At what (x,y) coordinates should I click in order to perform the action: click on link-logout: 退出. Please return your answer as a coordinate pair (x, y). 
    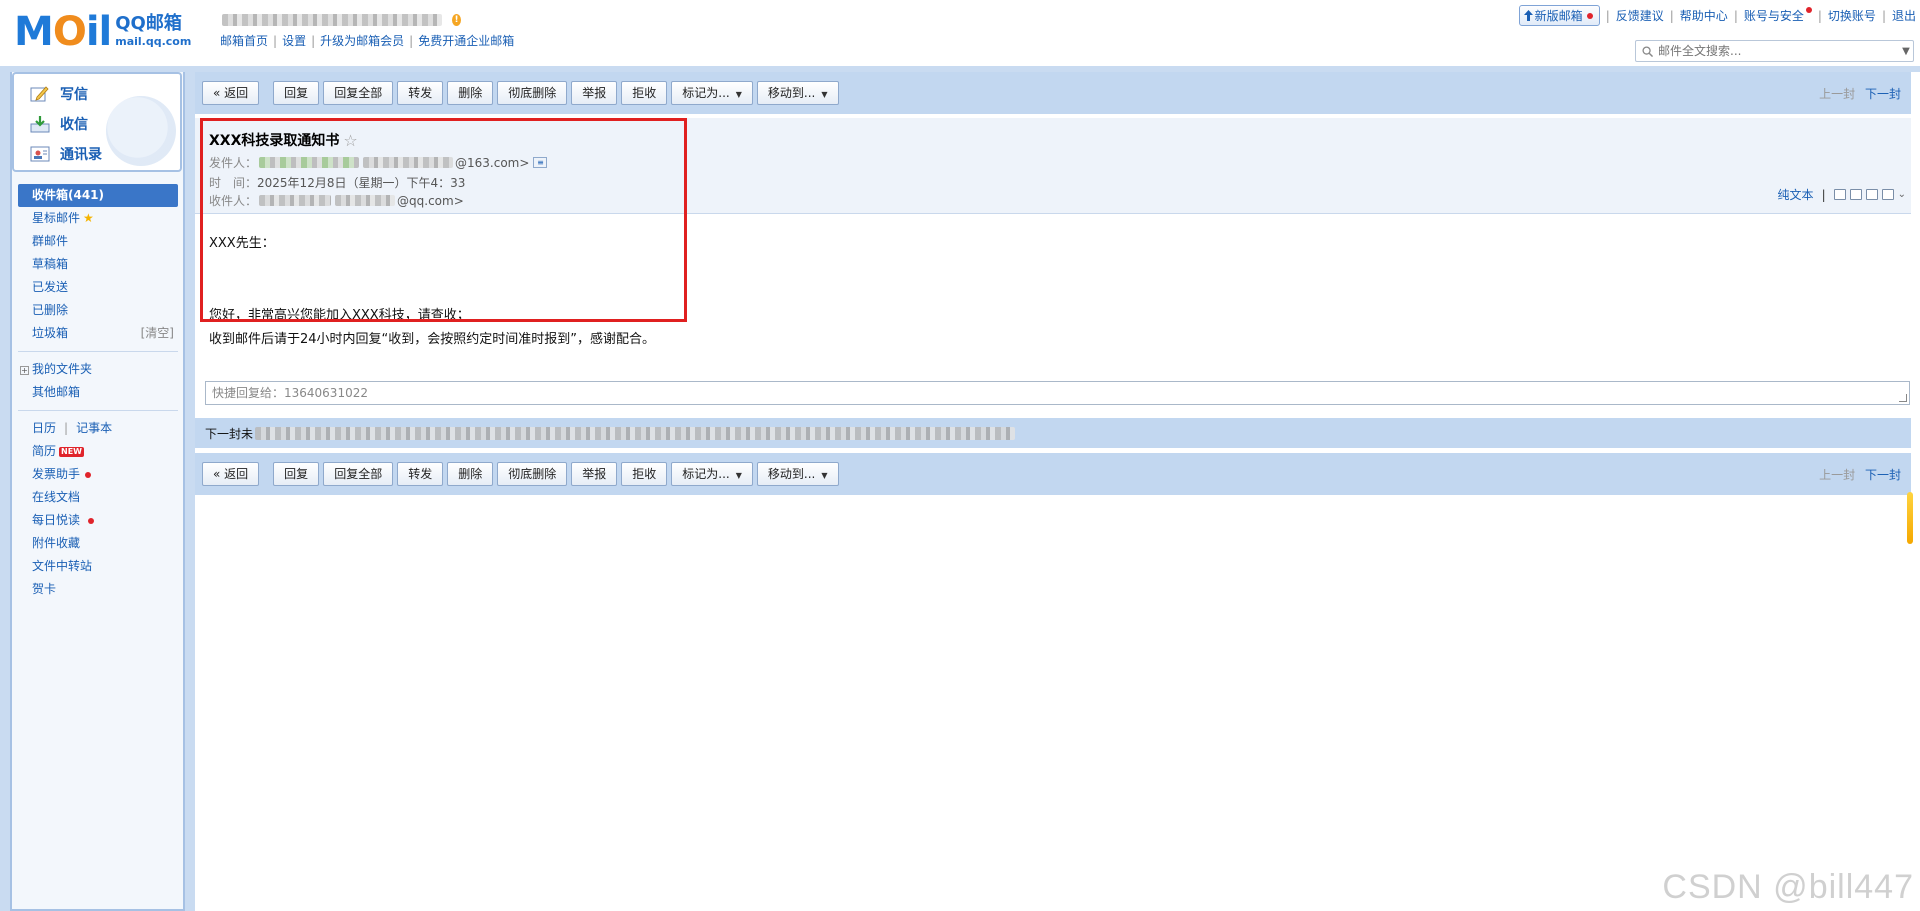
    Looking at the image, I should click on (1904, 15).